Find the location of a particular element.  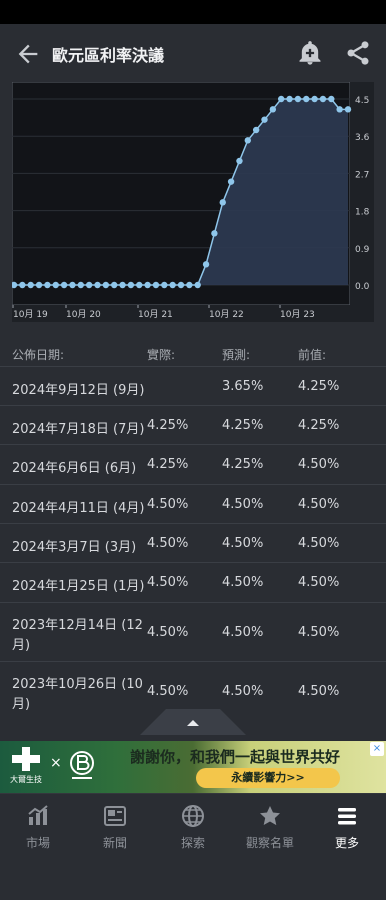

nav-label-more: 更多 is located at coordinates (346, 843).